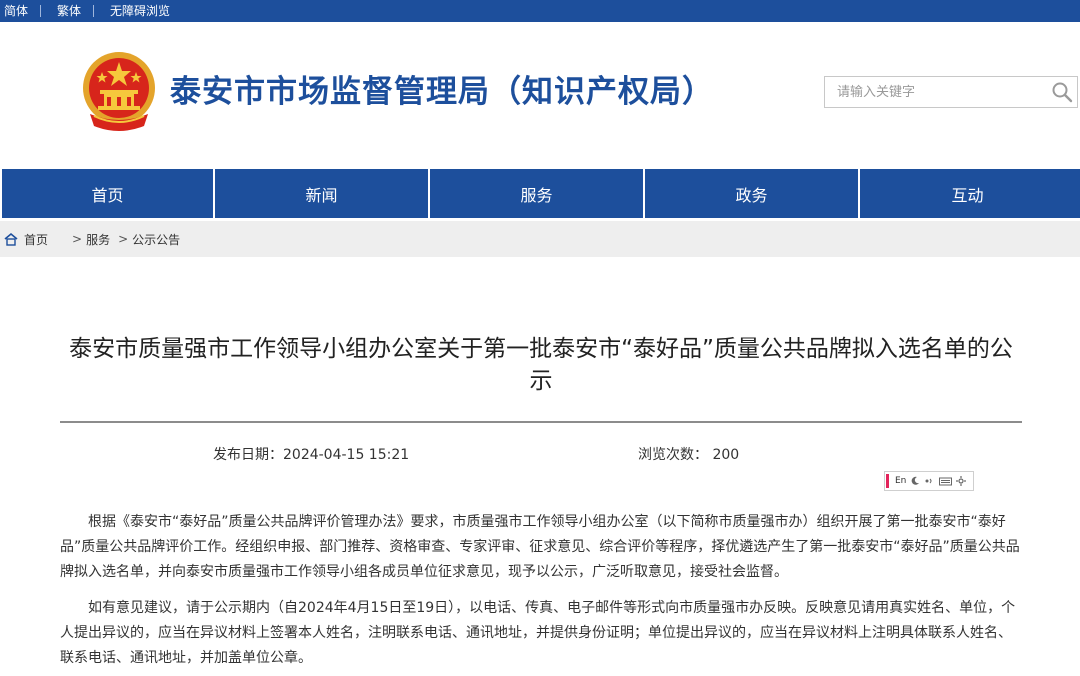 The height and width of the screenshot is (676, 1080). Describe the element at coordinates (156, 239) in the screenshot. I see `breadcrumb-announcements: 公示公告` at that location.